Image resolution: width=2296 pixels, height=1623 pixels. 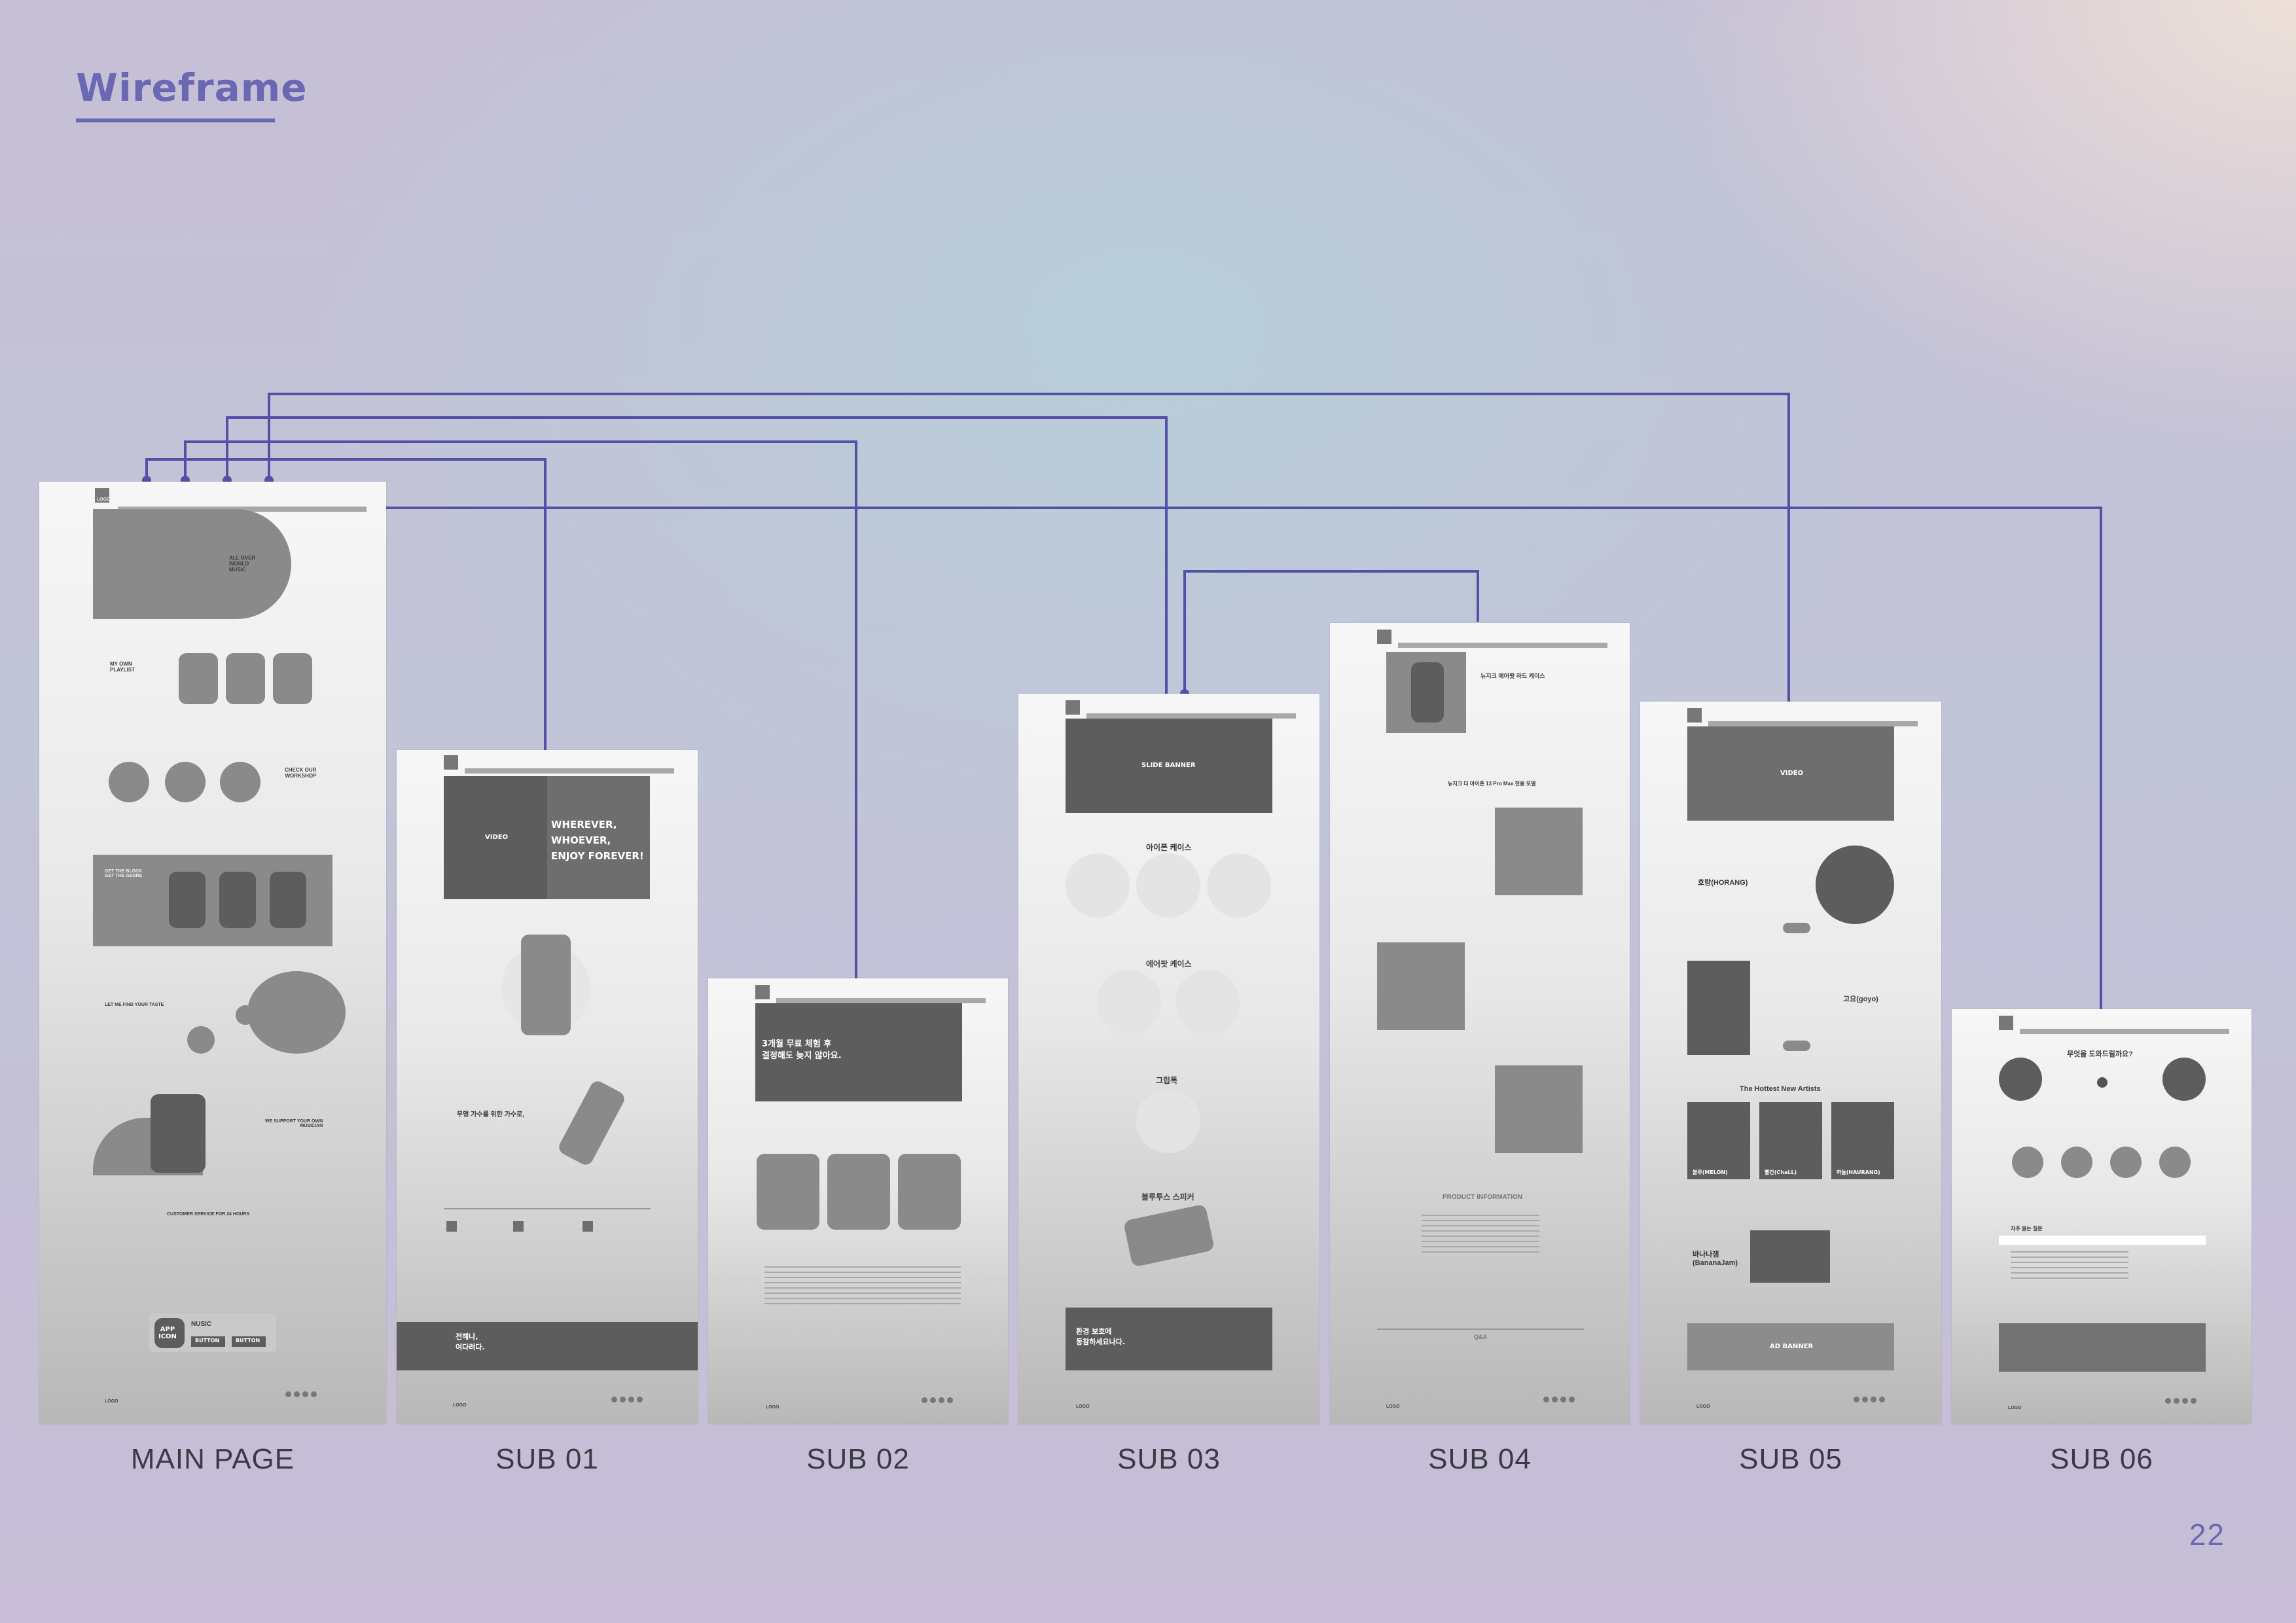 What do you see at coordinates (2027, 1229) in the screenshot?
I see `faq-heading: 자주 묻는 질문` at bounding box center [2027, 1229].